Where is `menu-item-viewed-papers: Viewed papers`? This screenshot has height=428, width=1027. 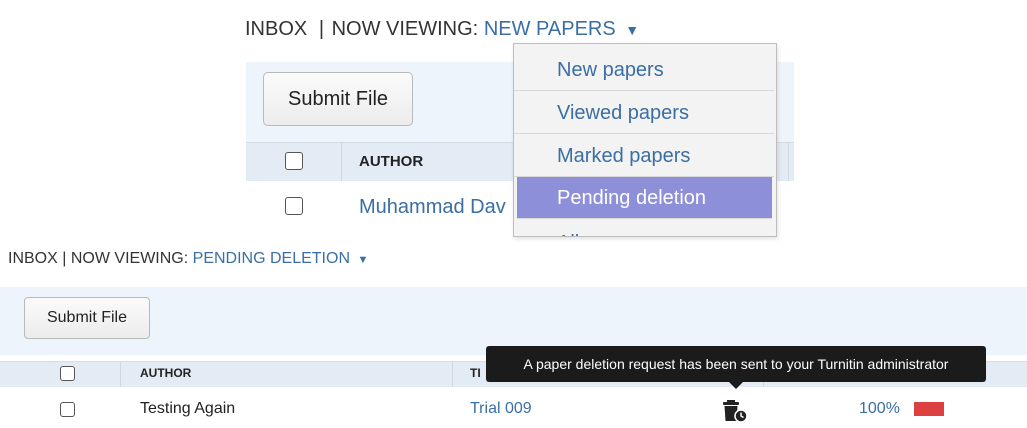 menu-item-viewed-papers: Viewed papers is located at coordinates (644, 113).